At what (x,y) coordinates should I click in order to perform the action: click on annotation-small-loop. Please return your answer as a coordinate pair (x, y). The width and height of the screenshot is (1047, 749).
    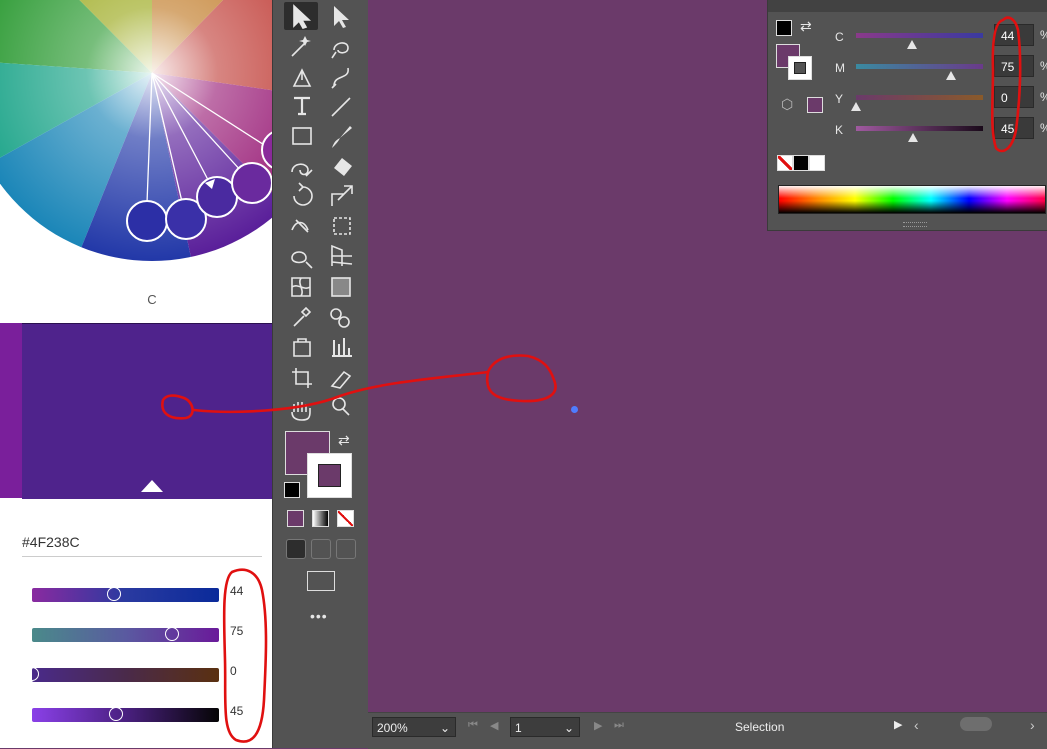
    Looking at the image, I should click on (177, 407).